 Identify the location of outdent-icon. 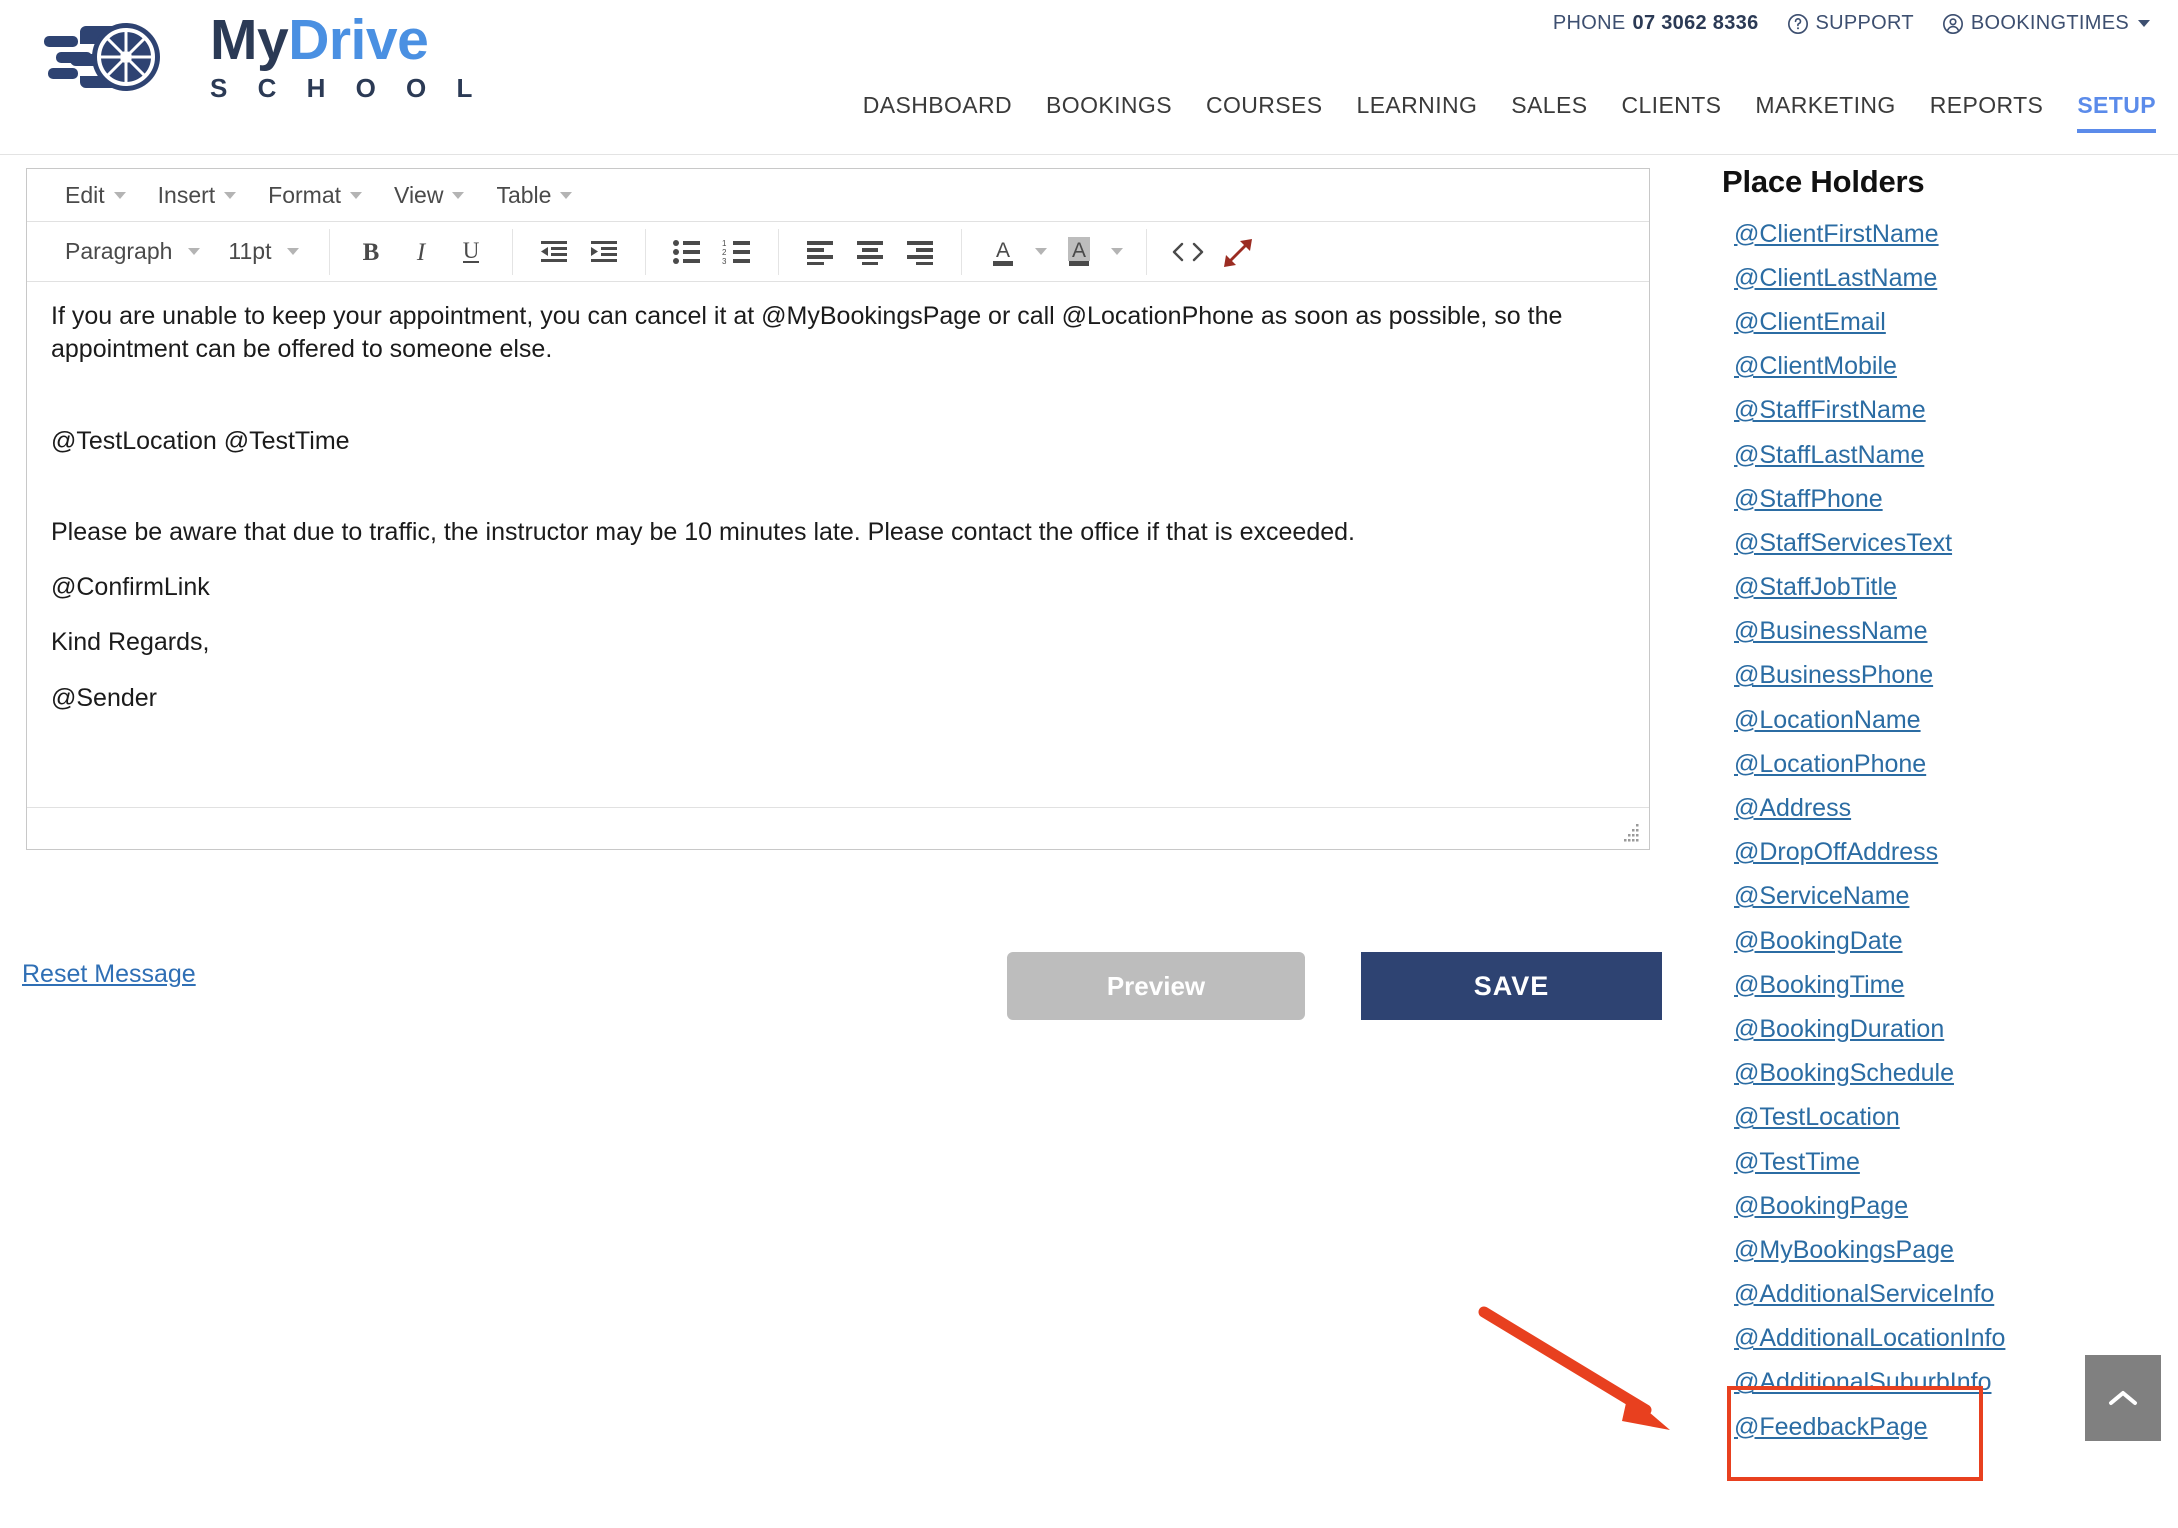
(554, 251).